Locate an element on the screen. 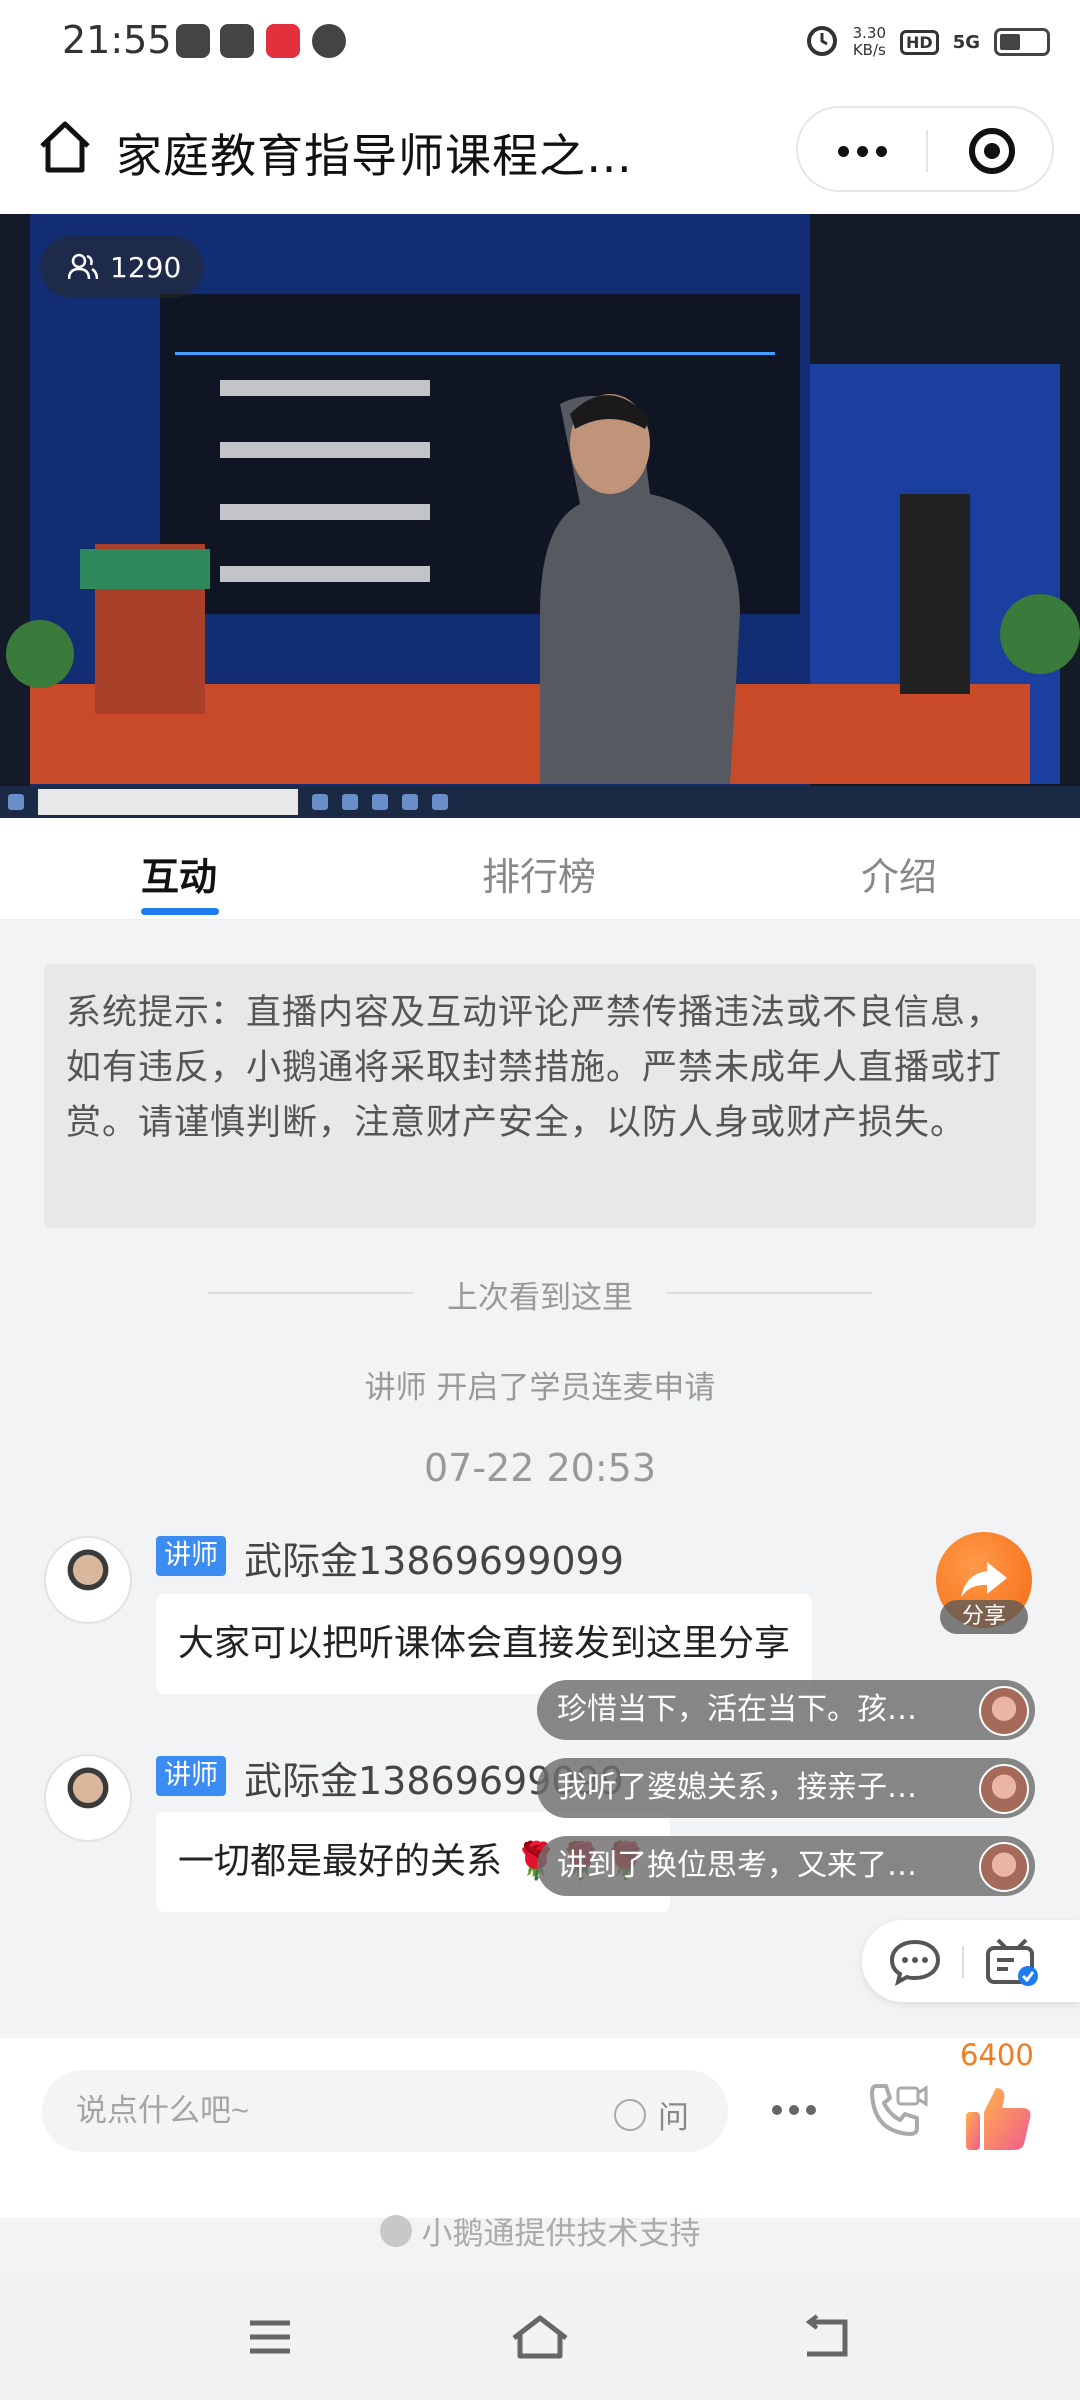 The width and height of the screenshot is (1080, 2400). status-indicators: 3.30 KB/s HD 5G is located at coordinates (927, 42).